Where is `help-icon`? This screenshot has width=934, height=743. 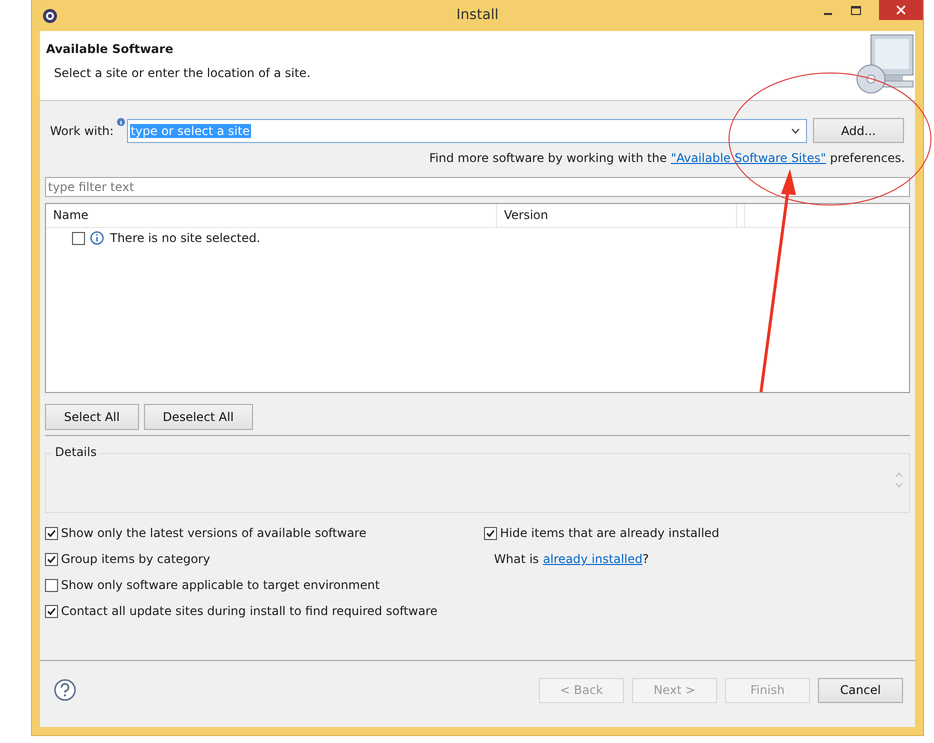
help-icon is located at coordinates (65, 690).